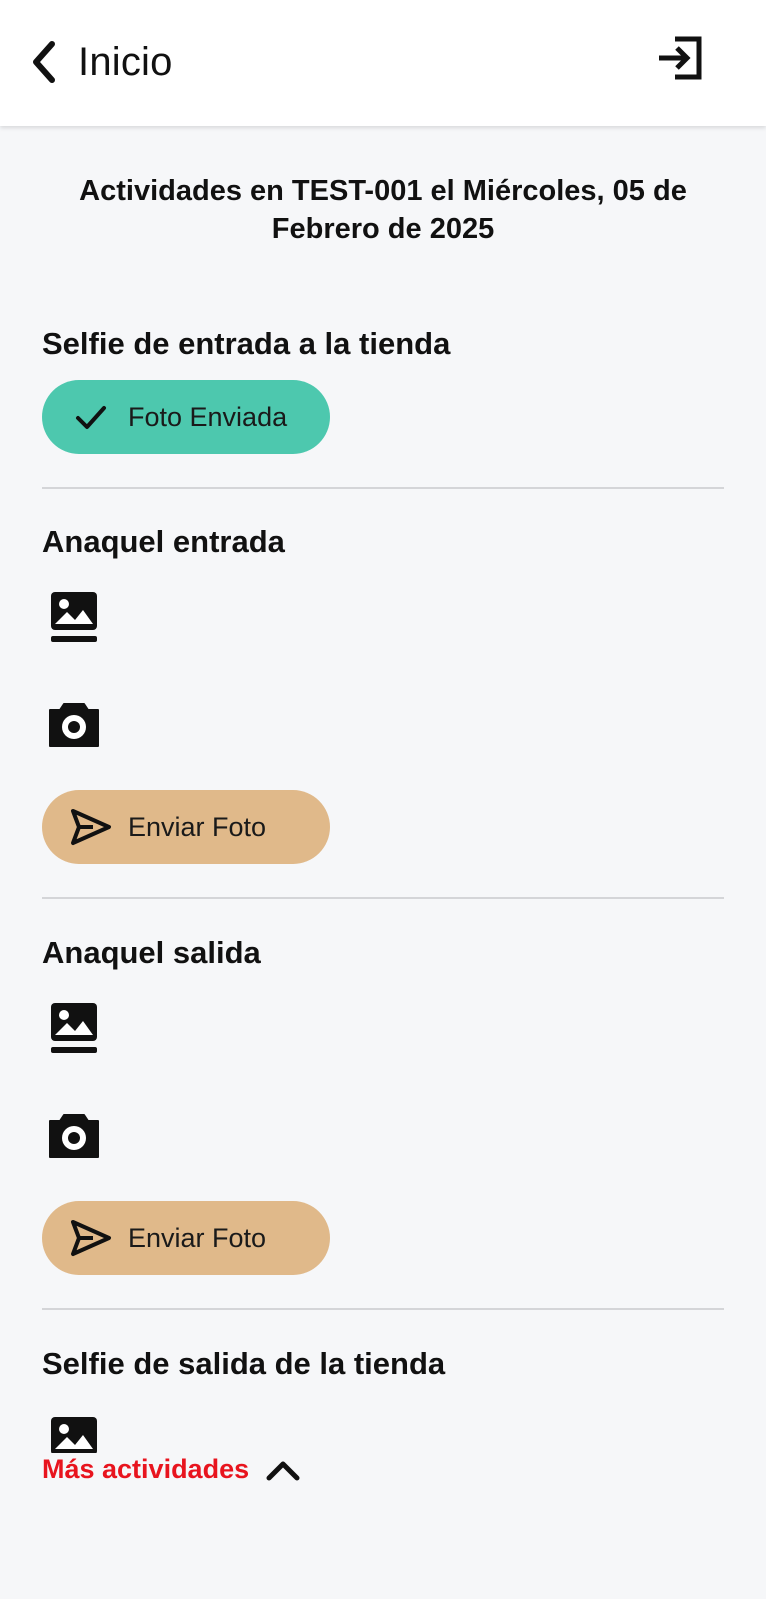 The height and width of the screenshot is (1599, 766). Describe the element at coordinates (275, 1470) in the screenshot. I see `chevron-up-icon` at that location.